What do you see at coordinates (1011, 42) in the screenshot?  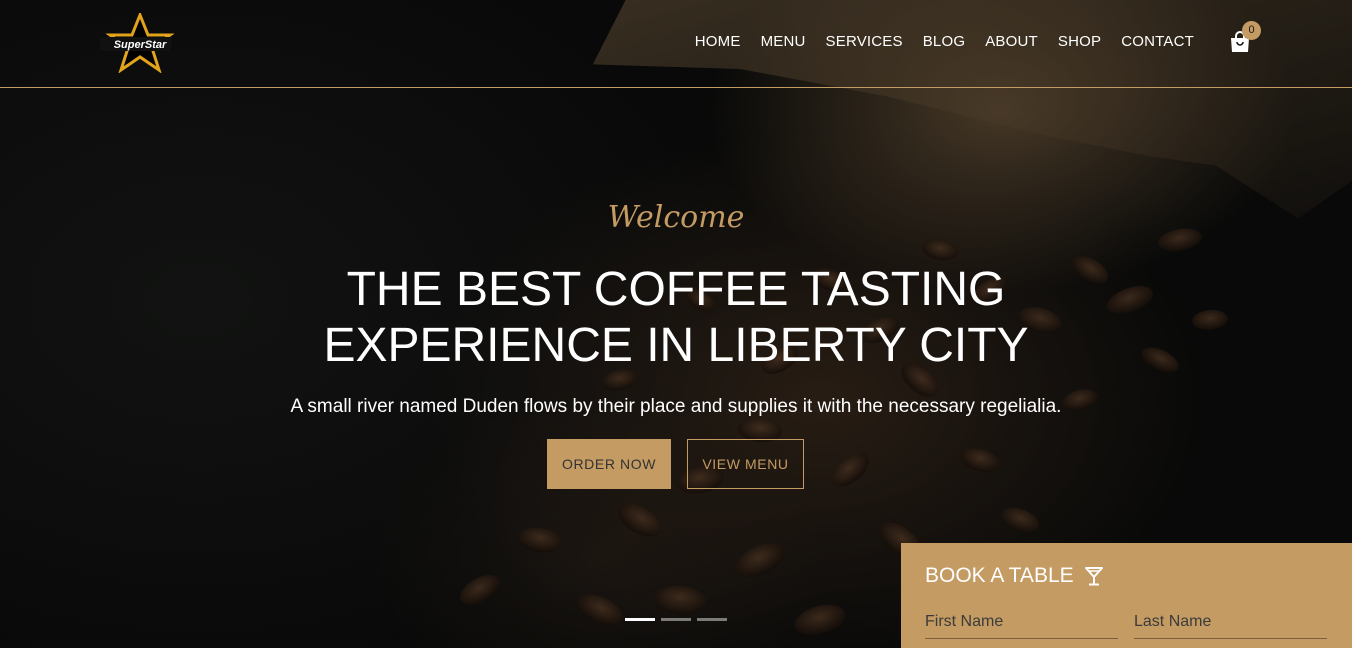 I see `nav-about: ABOUT` at bounding box center [1011, 42].